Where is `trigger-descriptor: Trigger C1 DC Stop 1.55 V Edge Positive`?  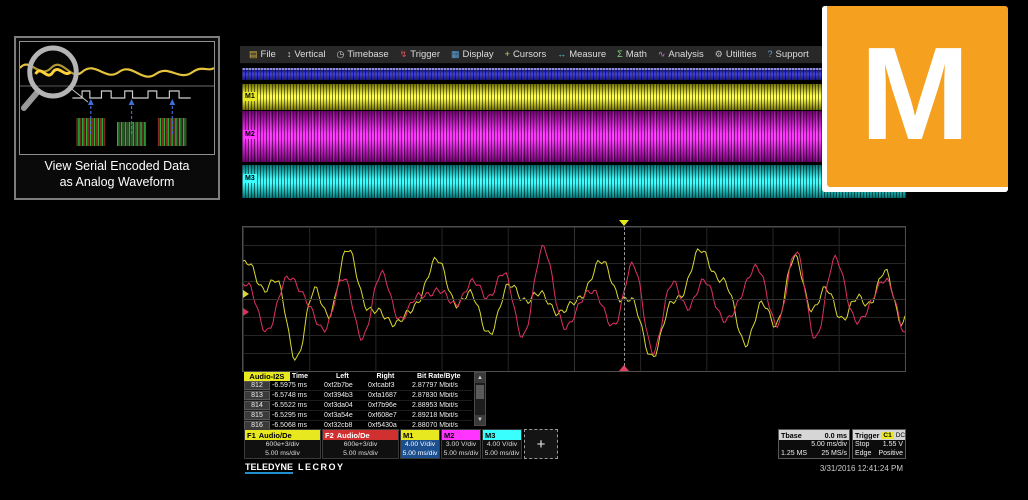
trigger-descriptor: Trigger C1 DC Stop 1.55 V Edge Positive is located at coordinates (879, 444).